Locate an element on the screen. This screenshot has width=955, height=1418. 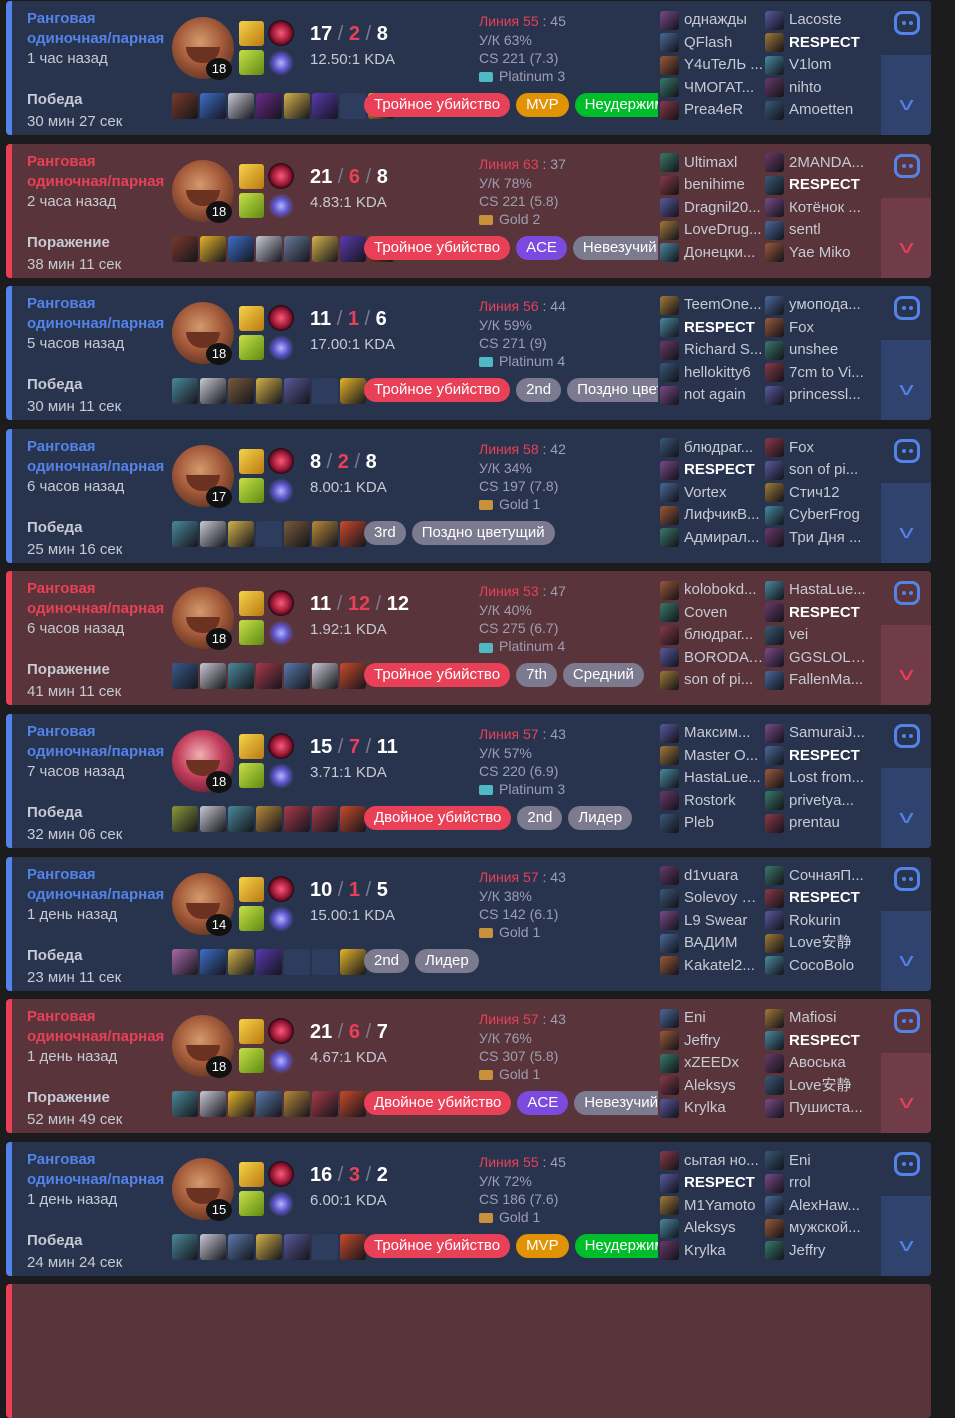
player-name: Ultimaxl is located at coordinates (710, 162).